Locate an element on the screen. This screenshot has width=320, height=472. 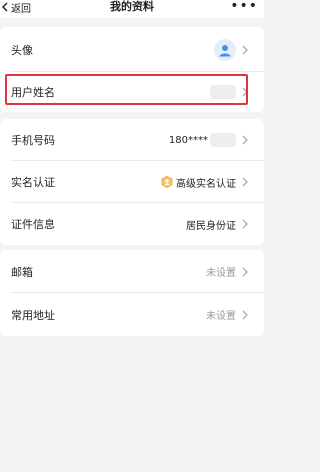
page-title: 我的资料 is located at coordinates (132, 6).